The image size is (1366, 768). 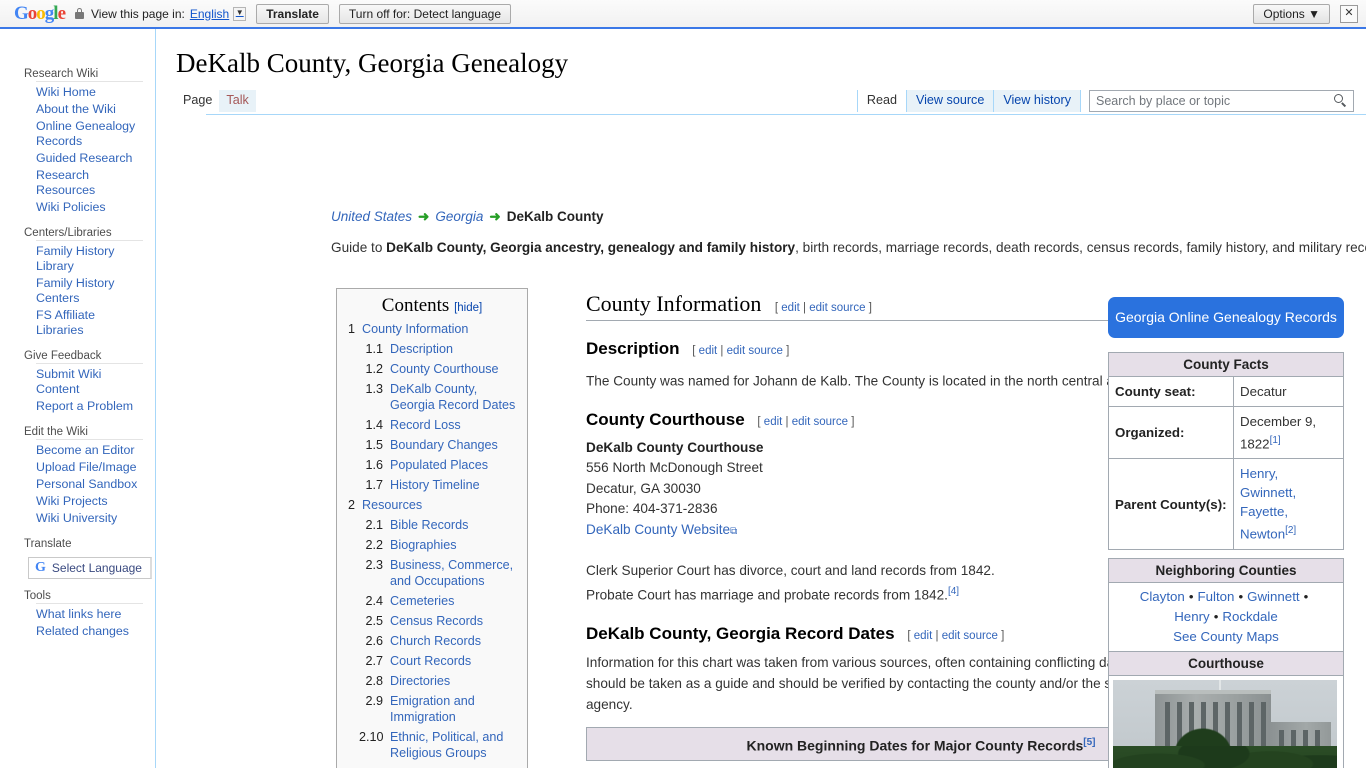 I want to click on courthouse-city: Decatur, GA 30030, so click(x=643, y=488).